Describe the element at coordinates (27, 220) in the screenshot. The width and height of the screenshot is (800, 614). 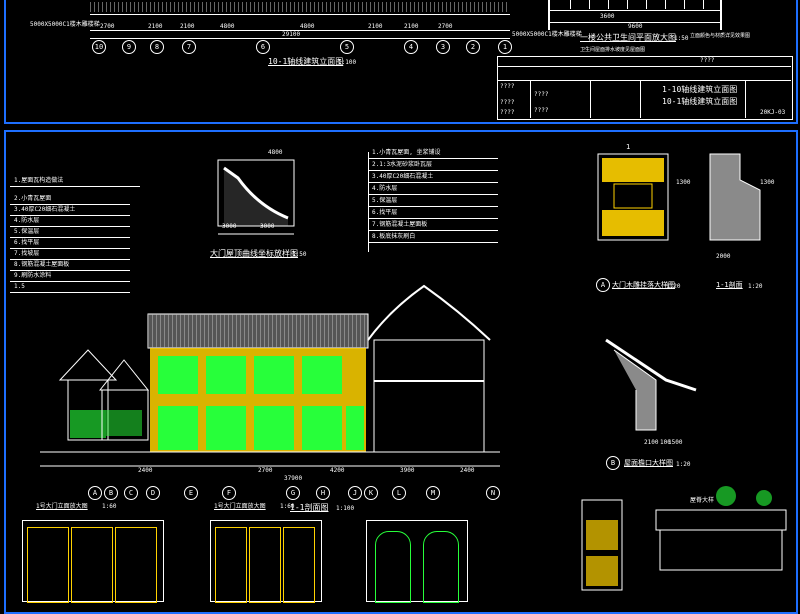
I see `note-item: 4.防水层` at that location.